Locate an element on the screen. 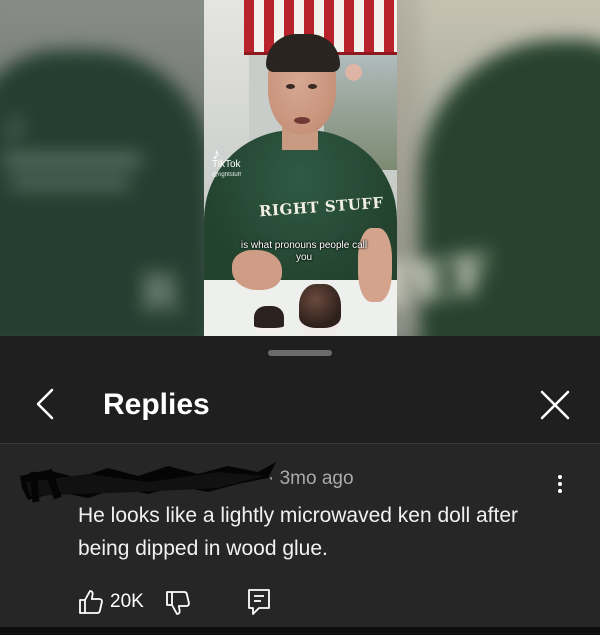 The height and width of the screenshot is (635, 600). tiktok-watermark-label: TikTok is located at coordinates (226, 164).